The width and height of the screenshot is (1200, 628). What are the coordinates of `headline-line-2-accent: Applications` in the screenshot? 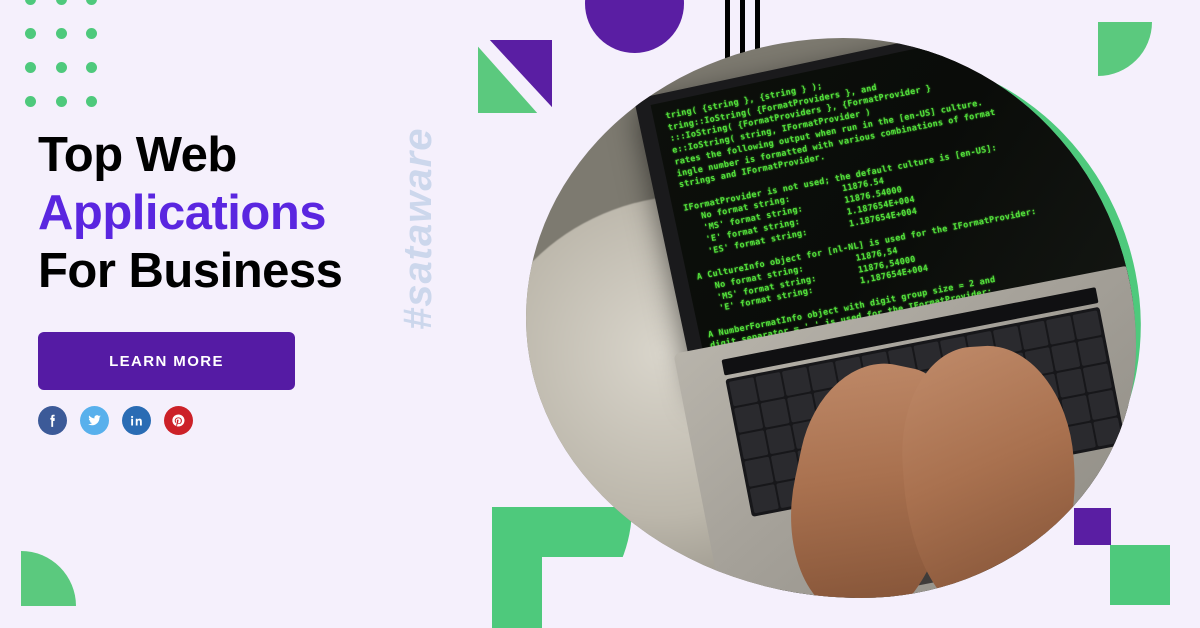 It's located at (182, 213).